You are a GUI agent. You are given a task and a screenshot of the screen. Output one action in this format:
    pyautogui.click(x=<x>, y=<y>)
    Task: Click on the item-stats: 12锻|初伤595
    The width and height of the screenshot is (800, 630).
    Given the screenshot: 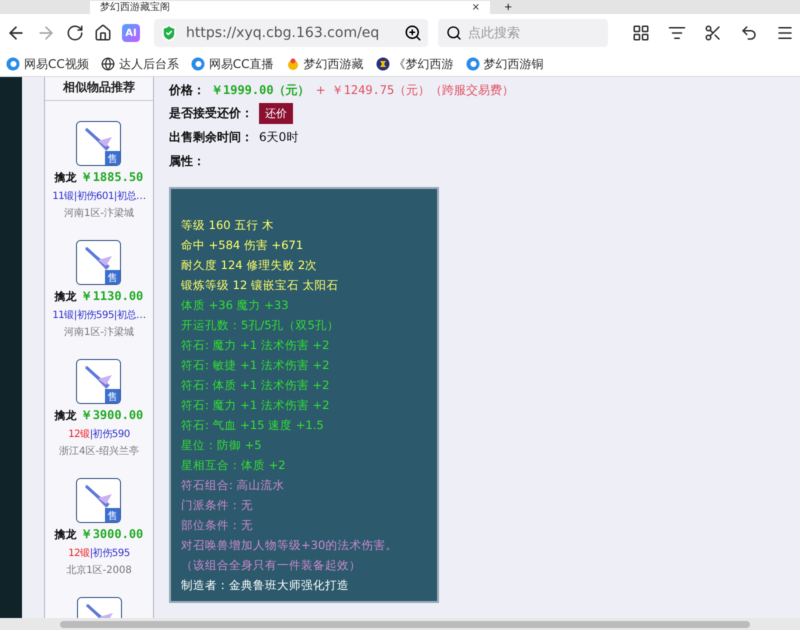 What is the action you would take?
    pyautogui.click(x=99, y=553)
    